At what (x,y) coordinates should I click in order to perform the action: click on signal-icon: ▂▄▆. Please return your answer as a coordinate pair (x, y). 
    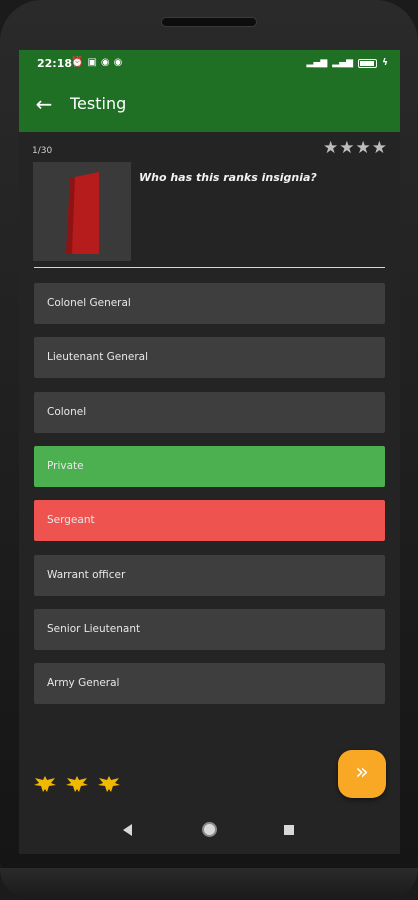
    Looking at the image, I should click on (317, 63).